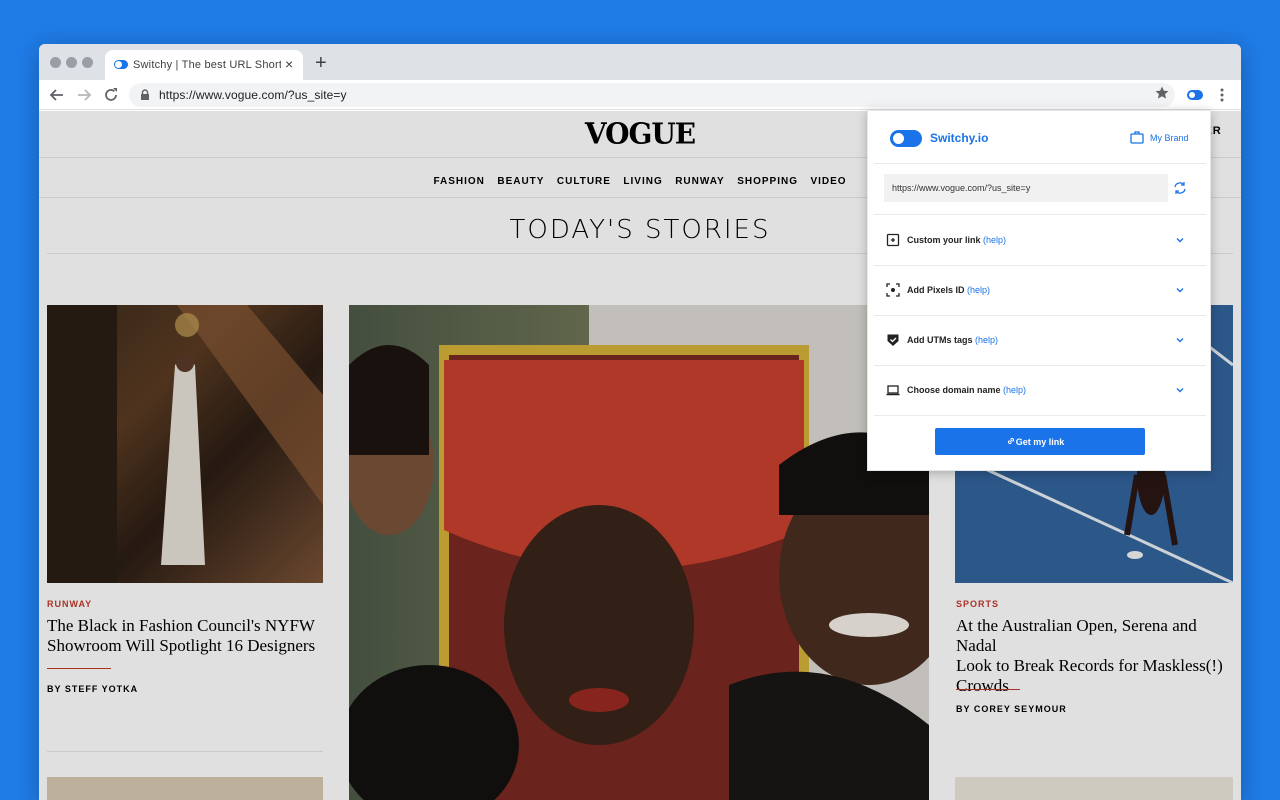  Describe the element at coordinates (71, 62) in the screenshot. I see `minimize-window-button` at that location.